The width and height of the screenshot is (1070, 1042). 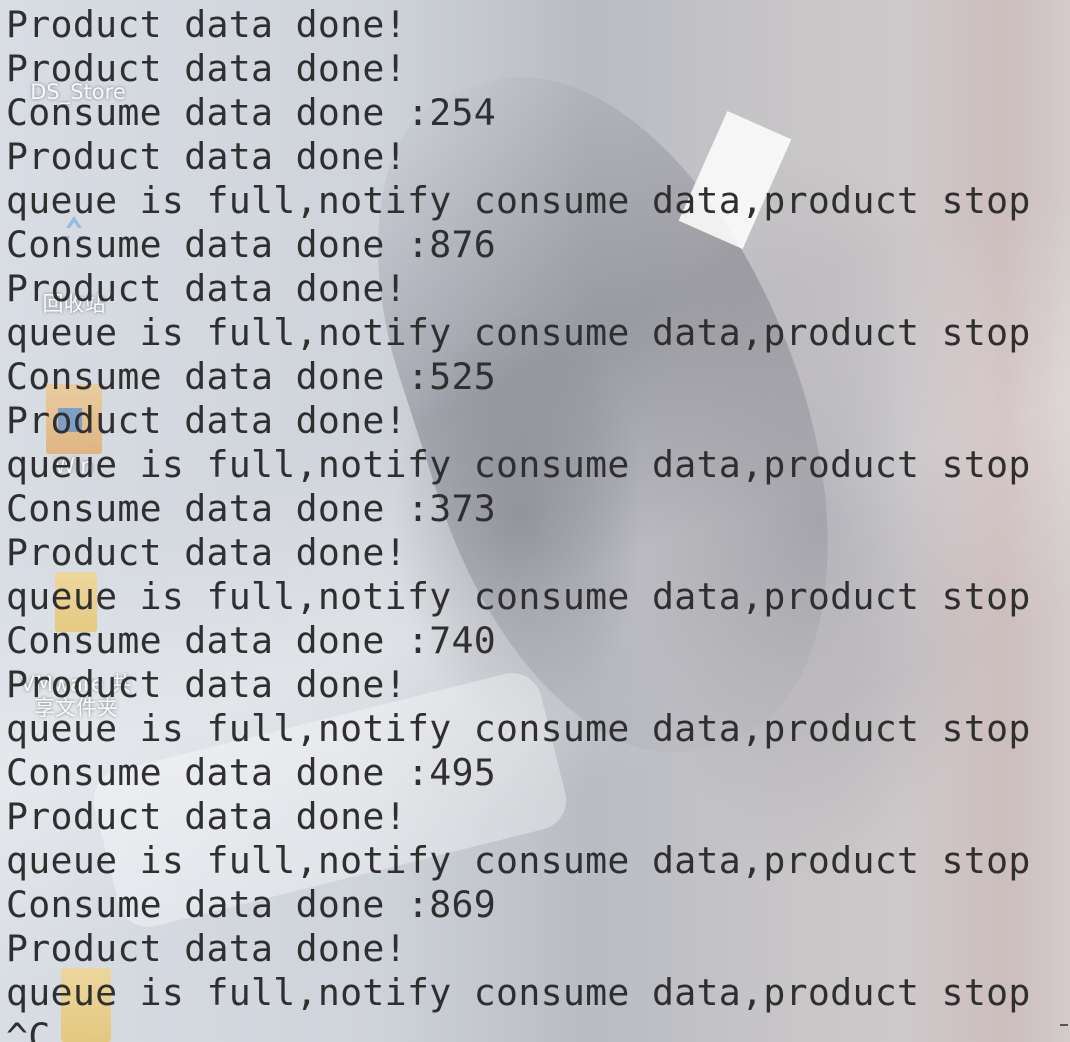 What do you see at coordinates (251, 244) in the screenshot?
I see `terminal-line: Consume data done :876` at bounding box center [251, 244].